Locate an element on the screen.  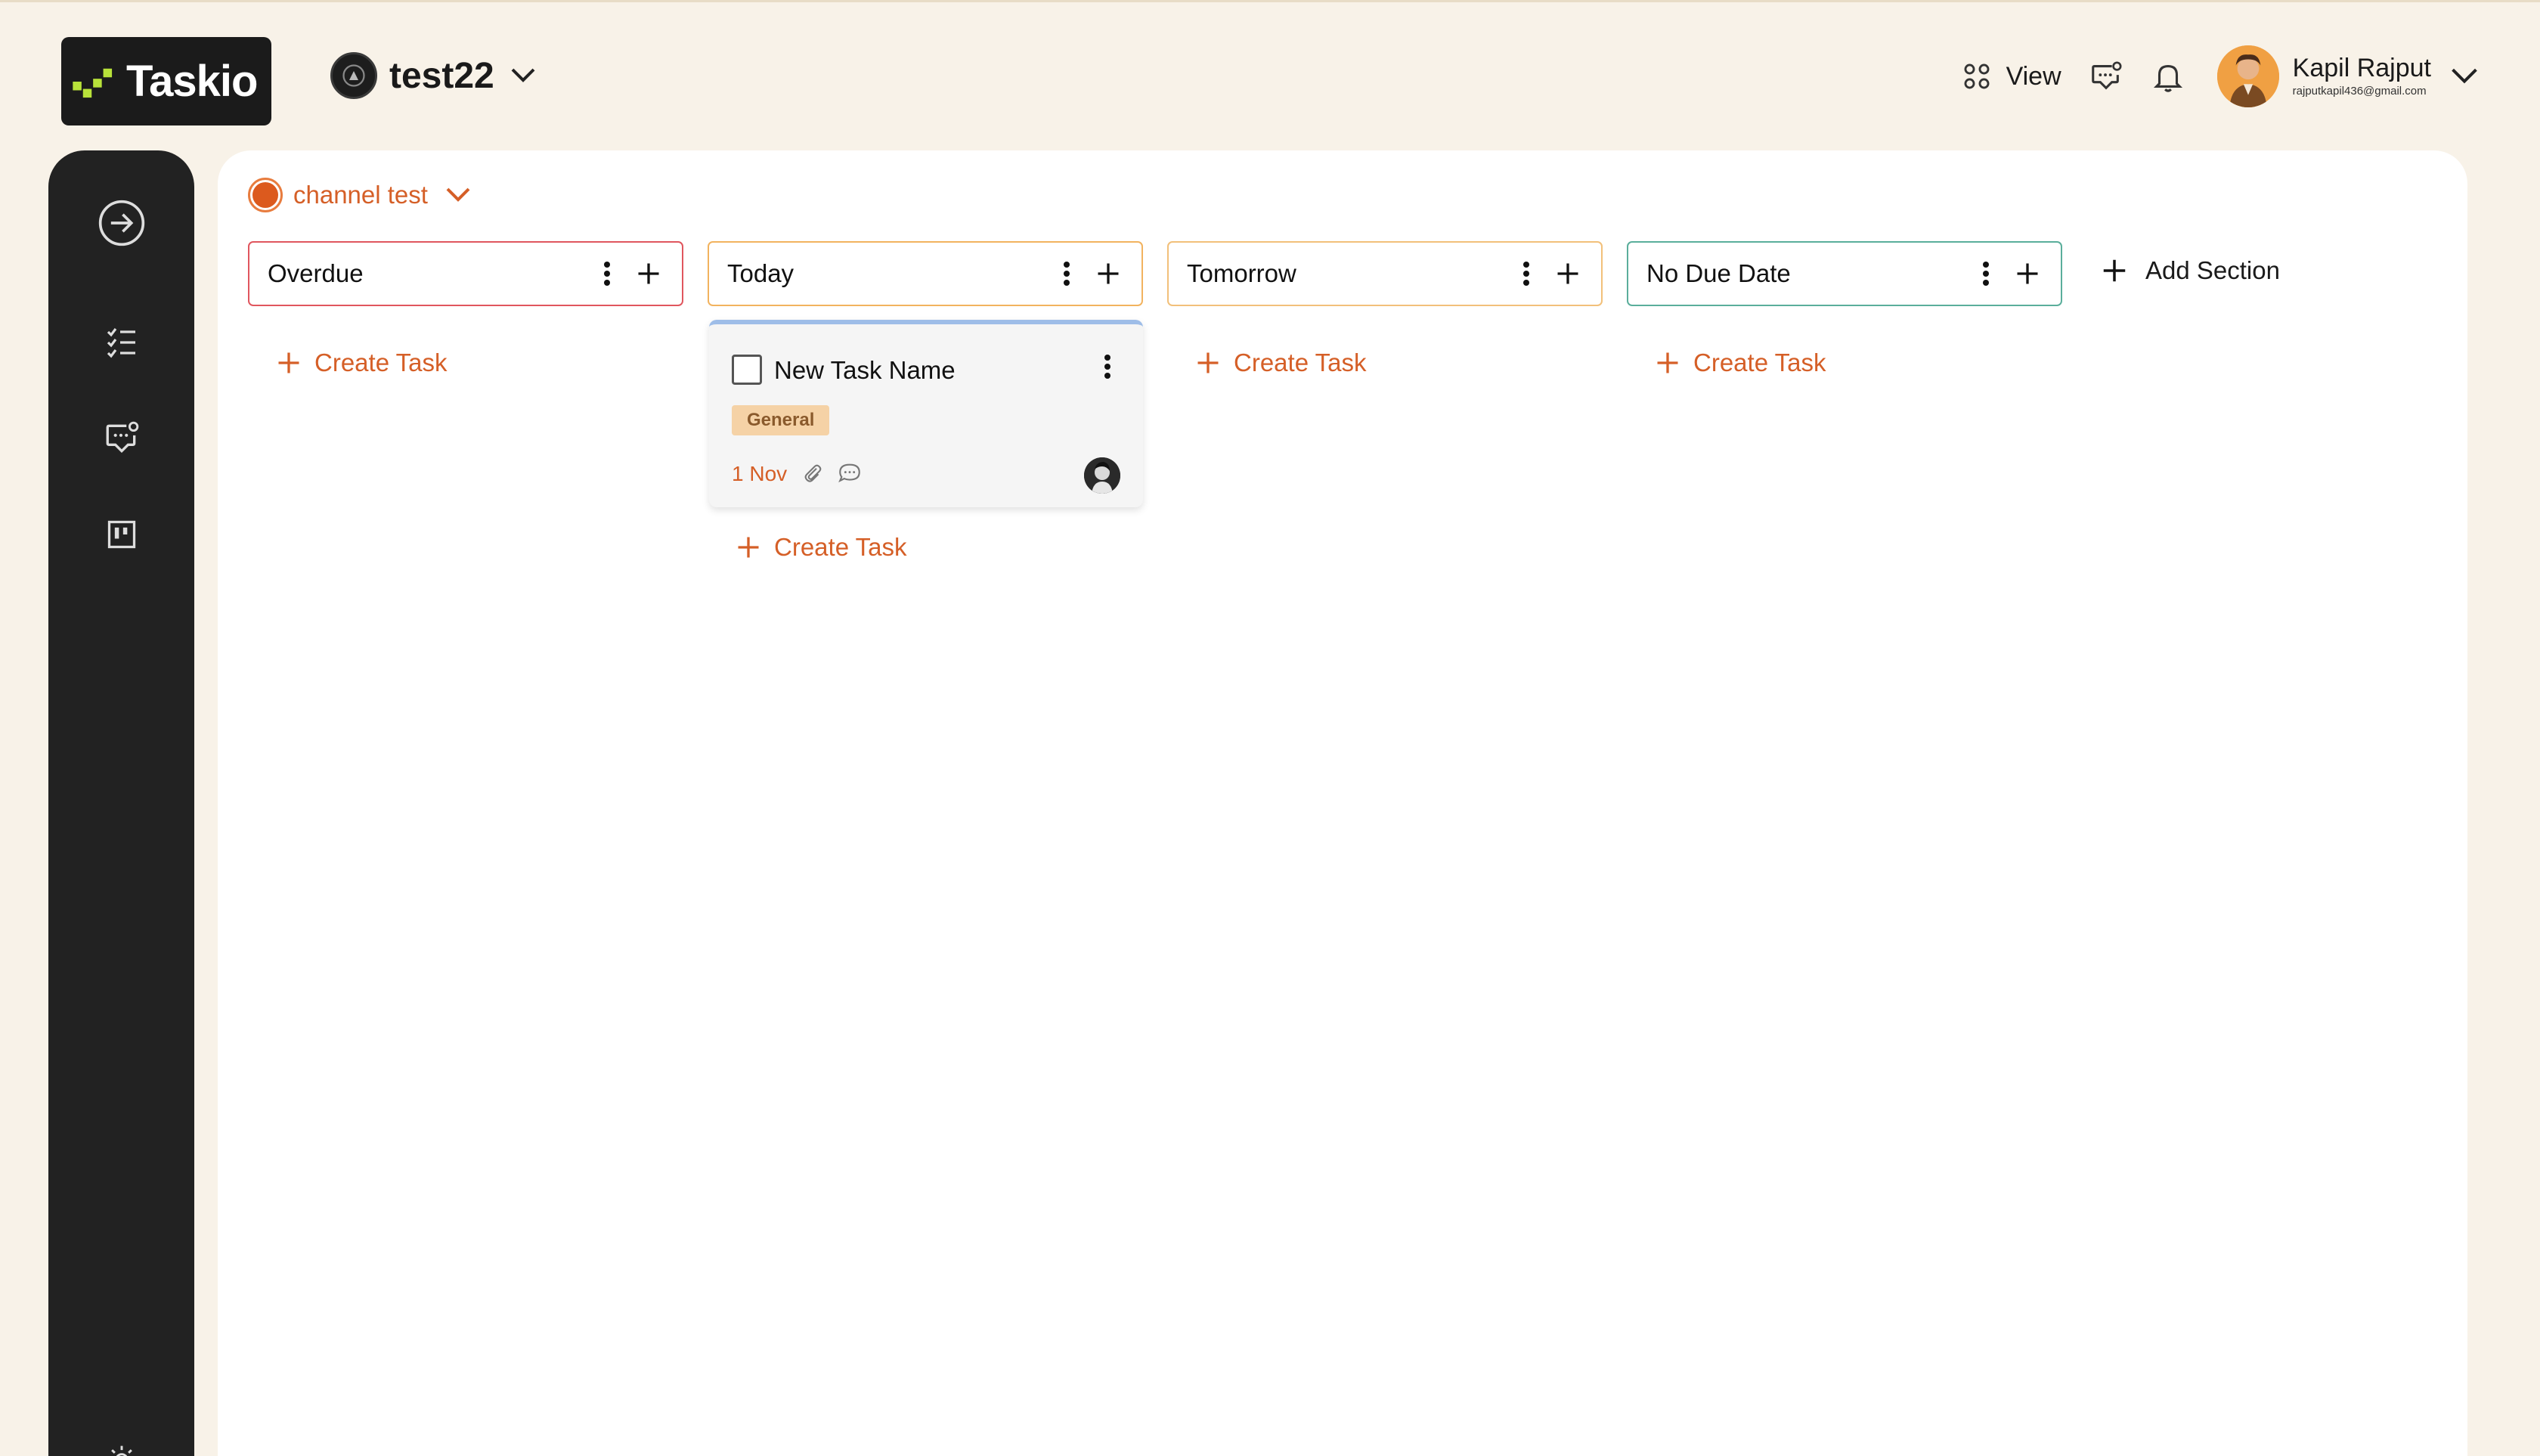
user-avatar is located at coordinates (2247, 76).